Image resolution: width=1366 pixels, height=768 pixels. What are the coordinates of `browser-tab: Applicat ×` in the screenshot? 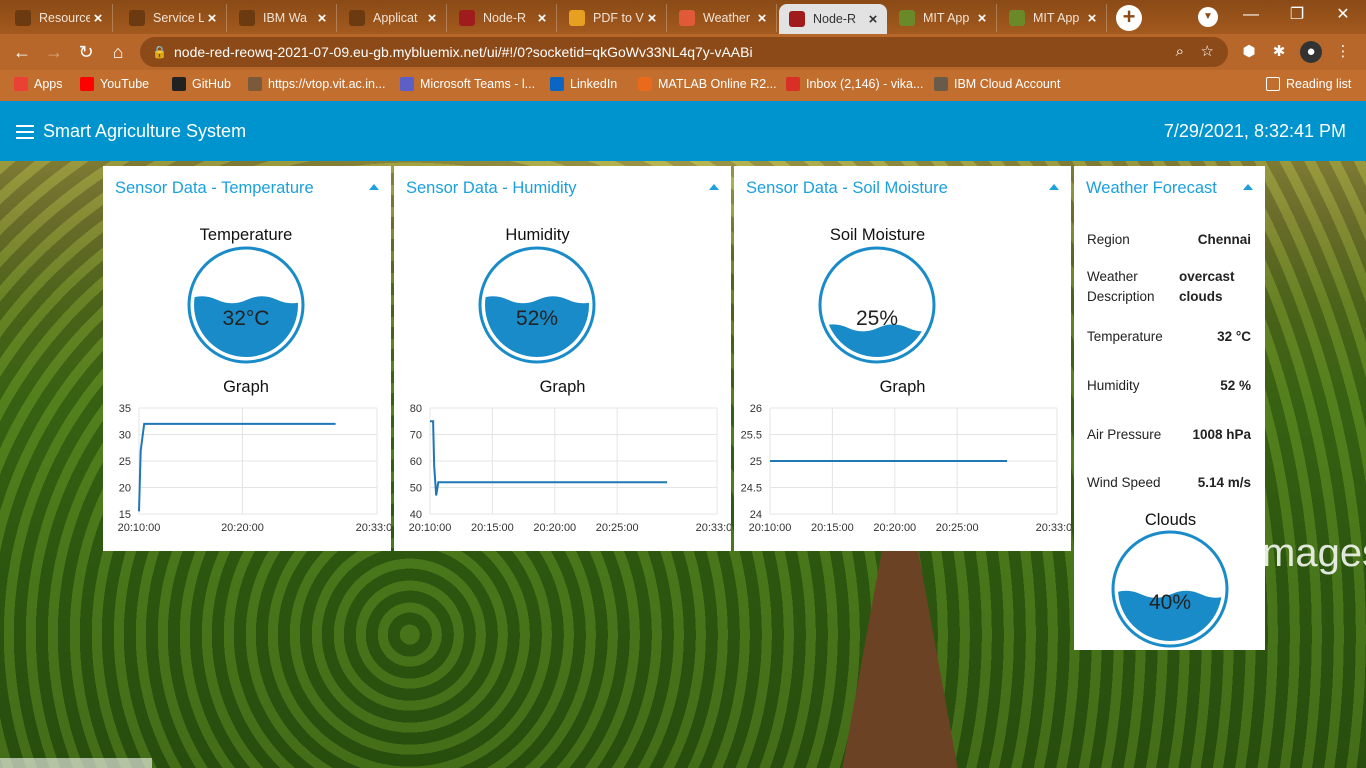 It's located at (393, 18).